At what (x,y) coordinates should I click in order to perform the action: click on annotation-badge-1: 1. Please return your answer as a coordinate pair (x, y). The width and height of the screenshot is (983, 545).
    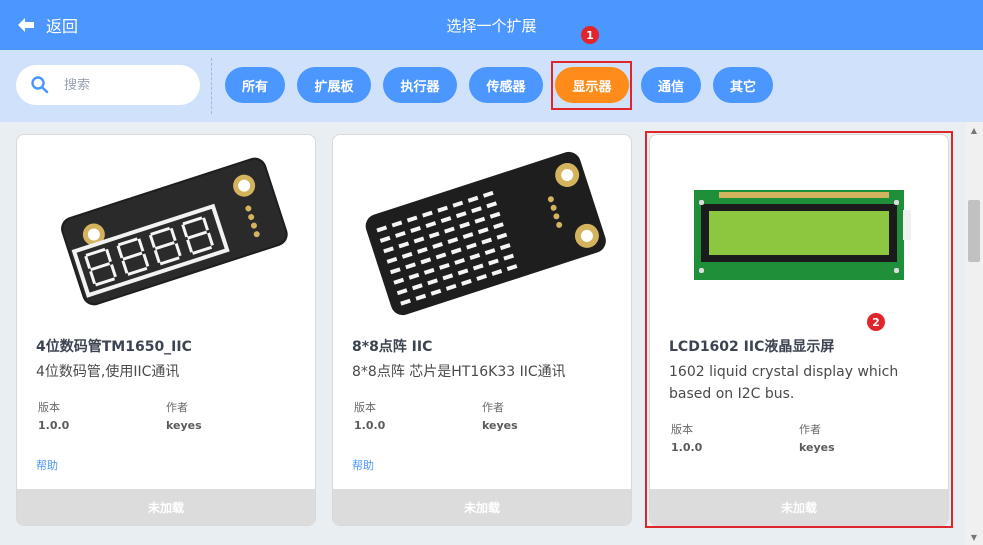
    Looking at the image, I should click on (590, 35).